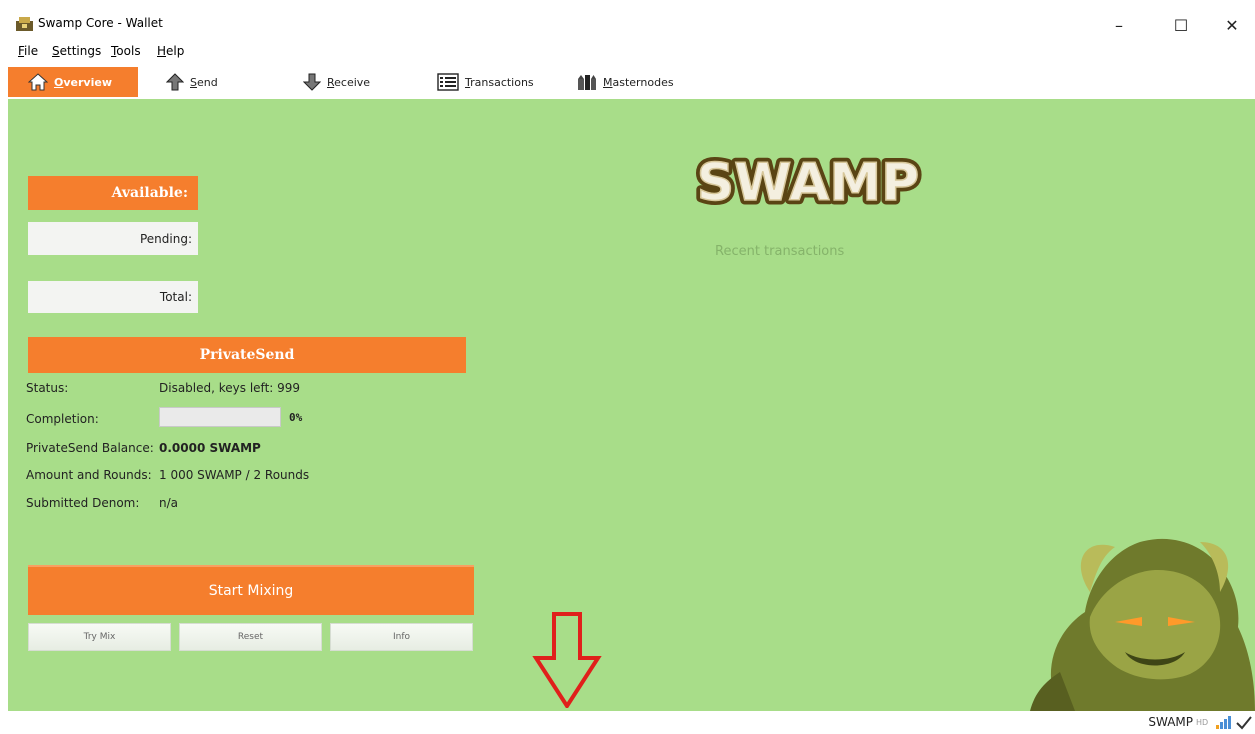 Image resolution: width=1255 pixels, height=734 pixels. I want to click on privatesend-balance-label: PrivateSend Balance:, so click(90, 448).